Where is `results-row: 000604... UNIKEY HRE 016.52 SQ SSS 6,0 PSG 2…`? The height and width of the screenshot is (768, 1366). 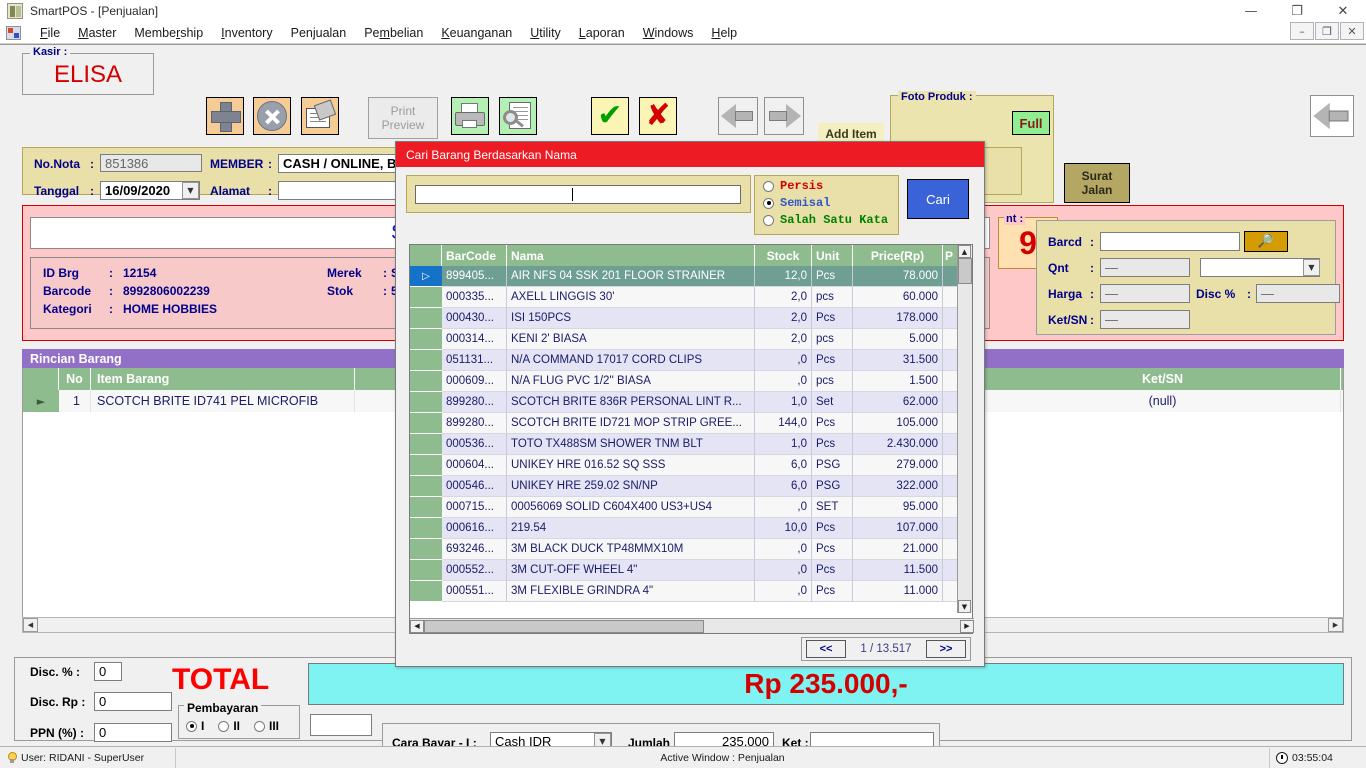 results-row: 000604... UNIKEY HRE 016.52 SQ SSS 6,0 PSG 2… is located at coordinates (691, 465).